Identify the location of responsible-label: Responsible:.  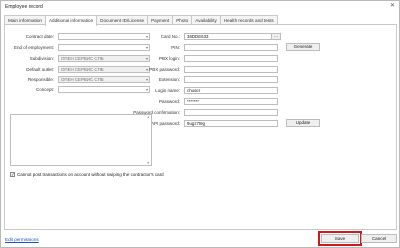
(40, 79).